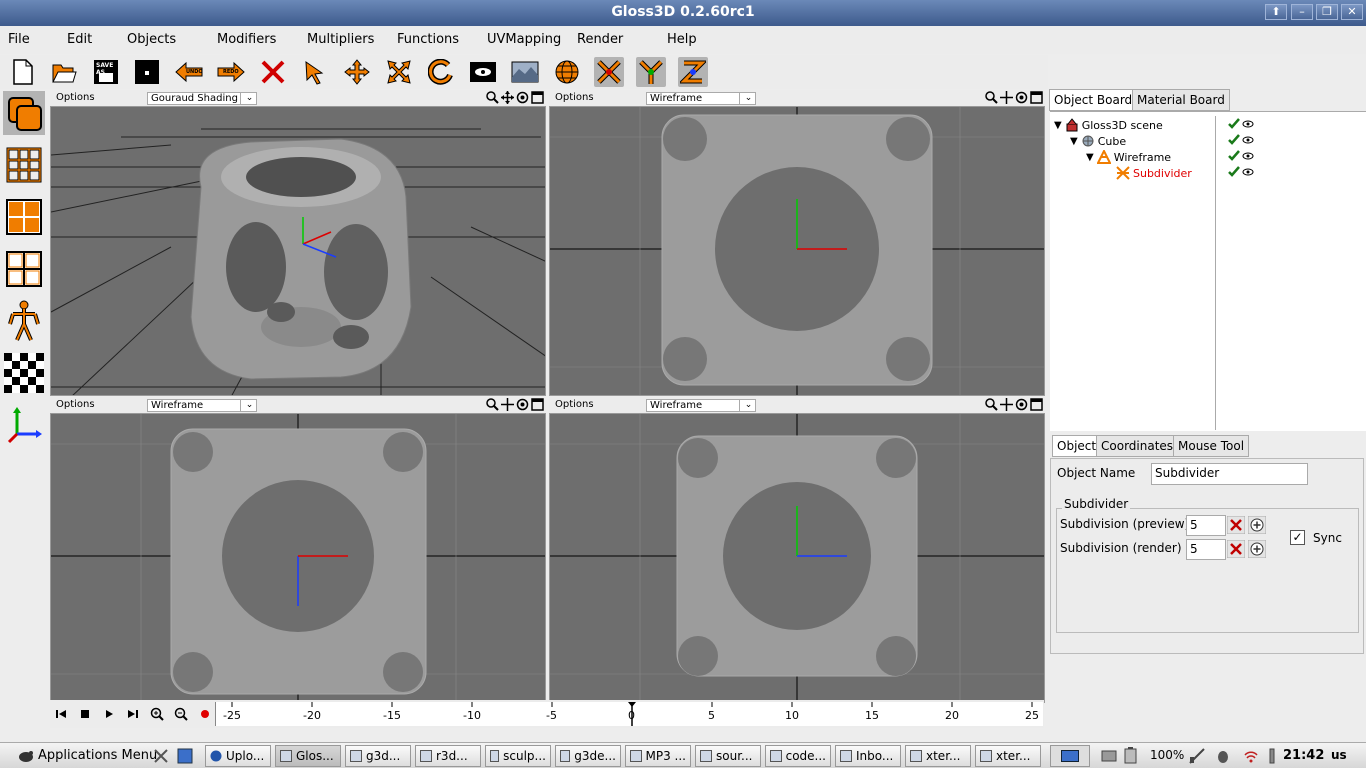  Describe the element at coordinates (231, 72) in the screenshot. I see `redo-button: REDO` at that location.